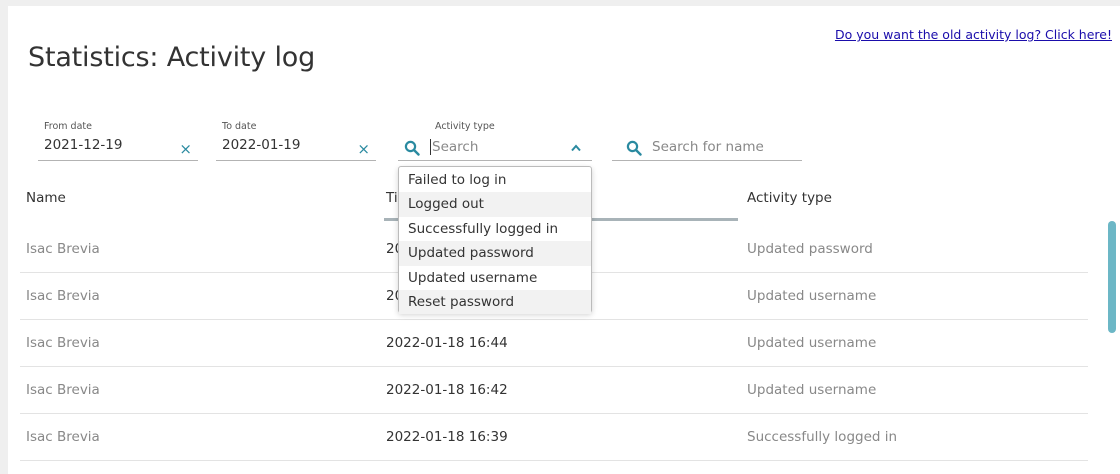  I want to click on dropdown-option: Updated password, so click(495, 253).